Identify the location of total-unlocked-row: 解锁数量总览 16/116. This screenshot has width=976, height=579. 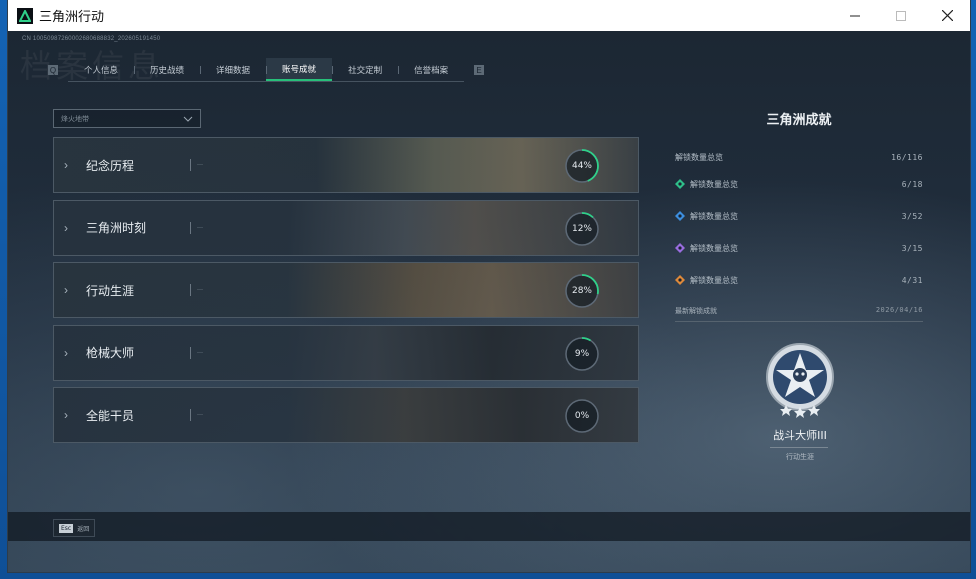
(799, 157).